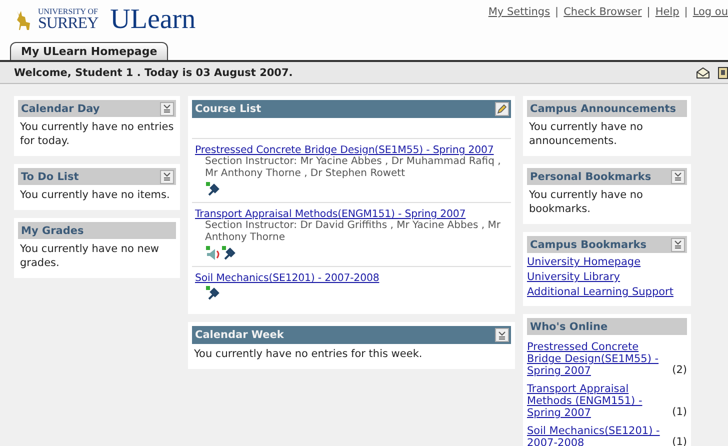 The height and width of the screenshot is (446, 728). What do you see at coordinates (607, 262) in the screenshot?
I see `bookmark-link: University Homepage` at bounding box center [607, 262].